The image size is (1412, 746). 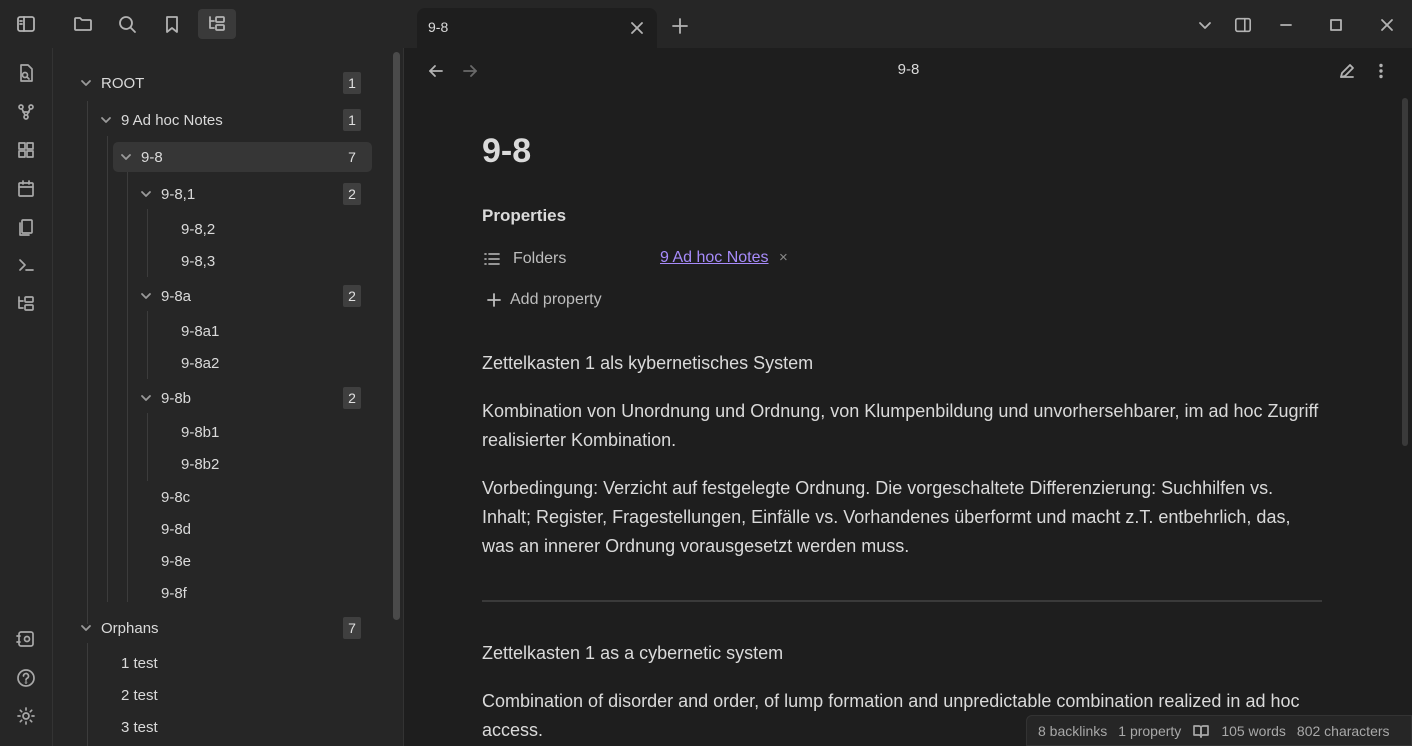 What do you see at coordinates (908, 69) in the screenshot?
I see `view-header-title: 9-8` at bounding box center [908, 69].